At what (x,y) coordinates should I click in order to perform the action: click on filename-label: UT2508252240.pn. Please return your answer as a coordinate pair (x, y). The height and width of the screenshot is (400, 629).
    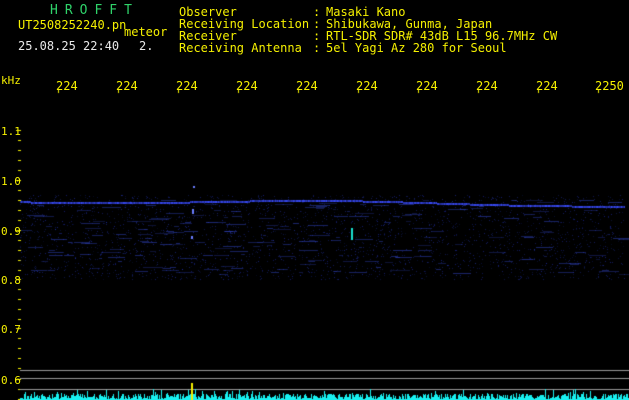
    Looking at the image, I should click on (72, 25).